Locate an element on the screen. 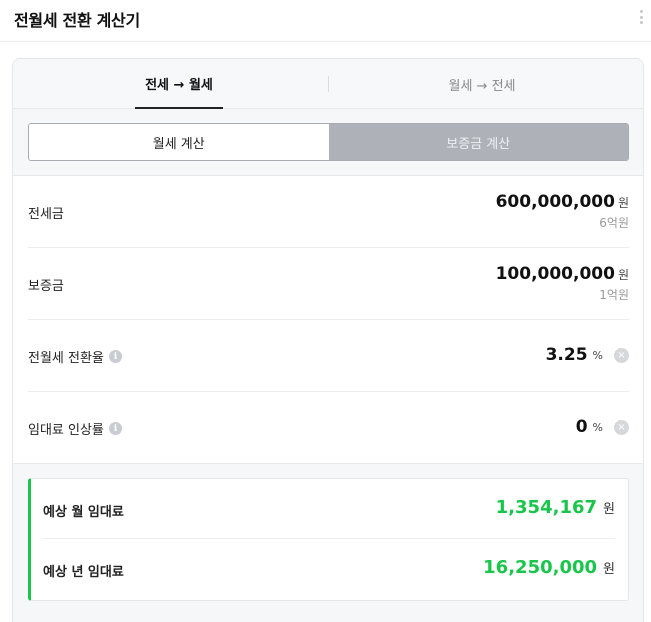 This screenshot has height=622, width=651. mode-tabs: 전세 → 월세 월세 → 전세 is located at coordinates (328, 84).